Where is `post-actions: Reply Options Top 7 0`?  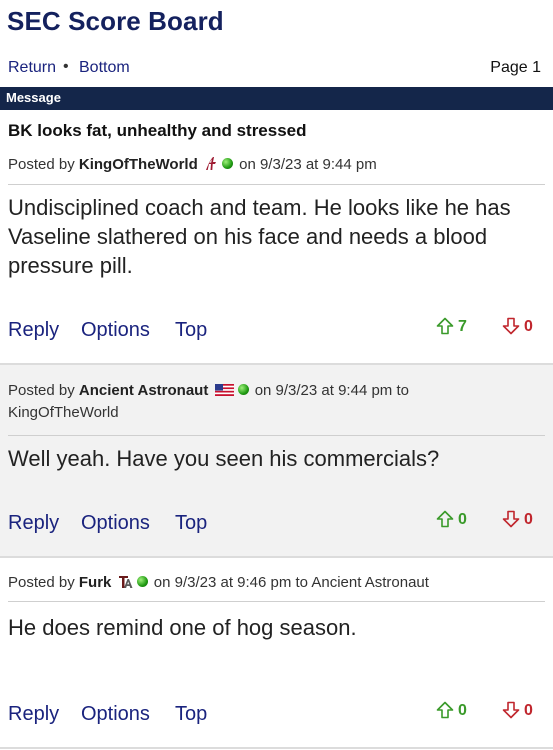
post-actions: Reply Options Top 7 0 is located at coordinates (276, 333).